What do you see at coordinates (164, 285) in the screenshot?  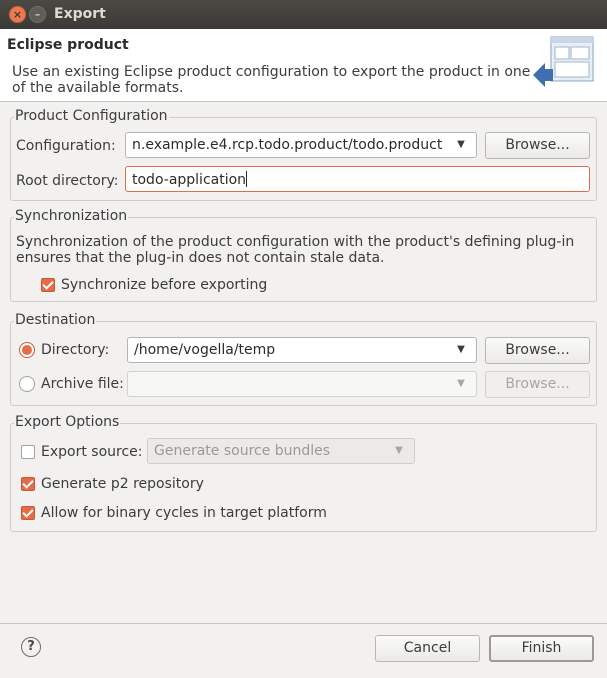 I see `synchronize-checkbox-label: Synchronize before exporting` at bounding box center [164, 285].